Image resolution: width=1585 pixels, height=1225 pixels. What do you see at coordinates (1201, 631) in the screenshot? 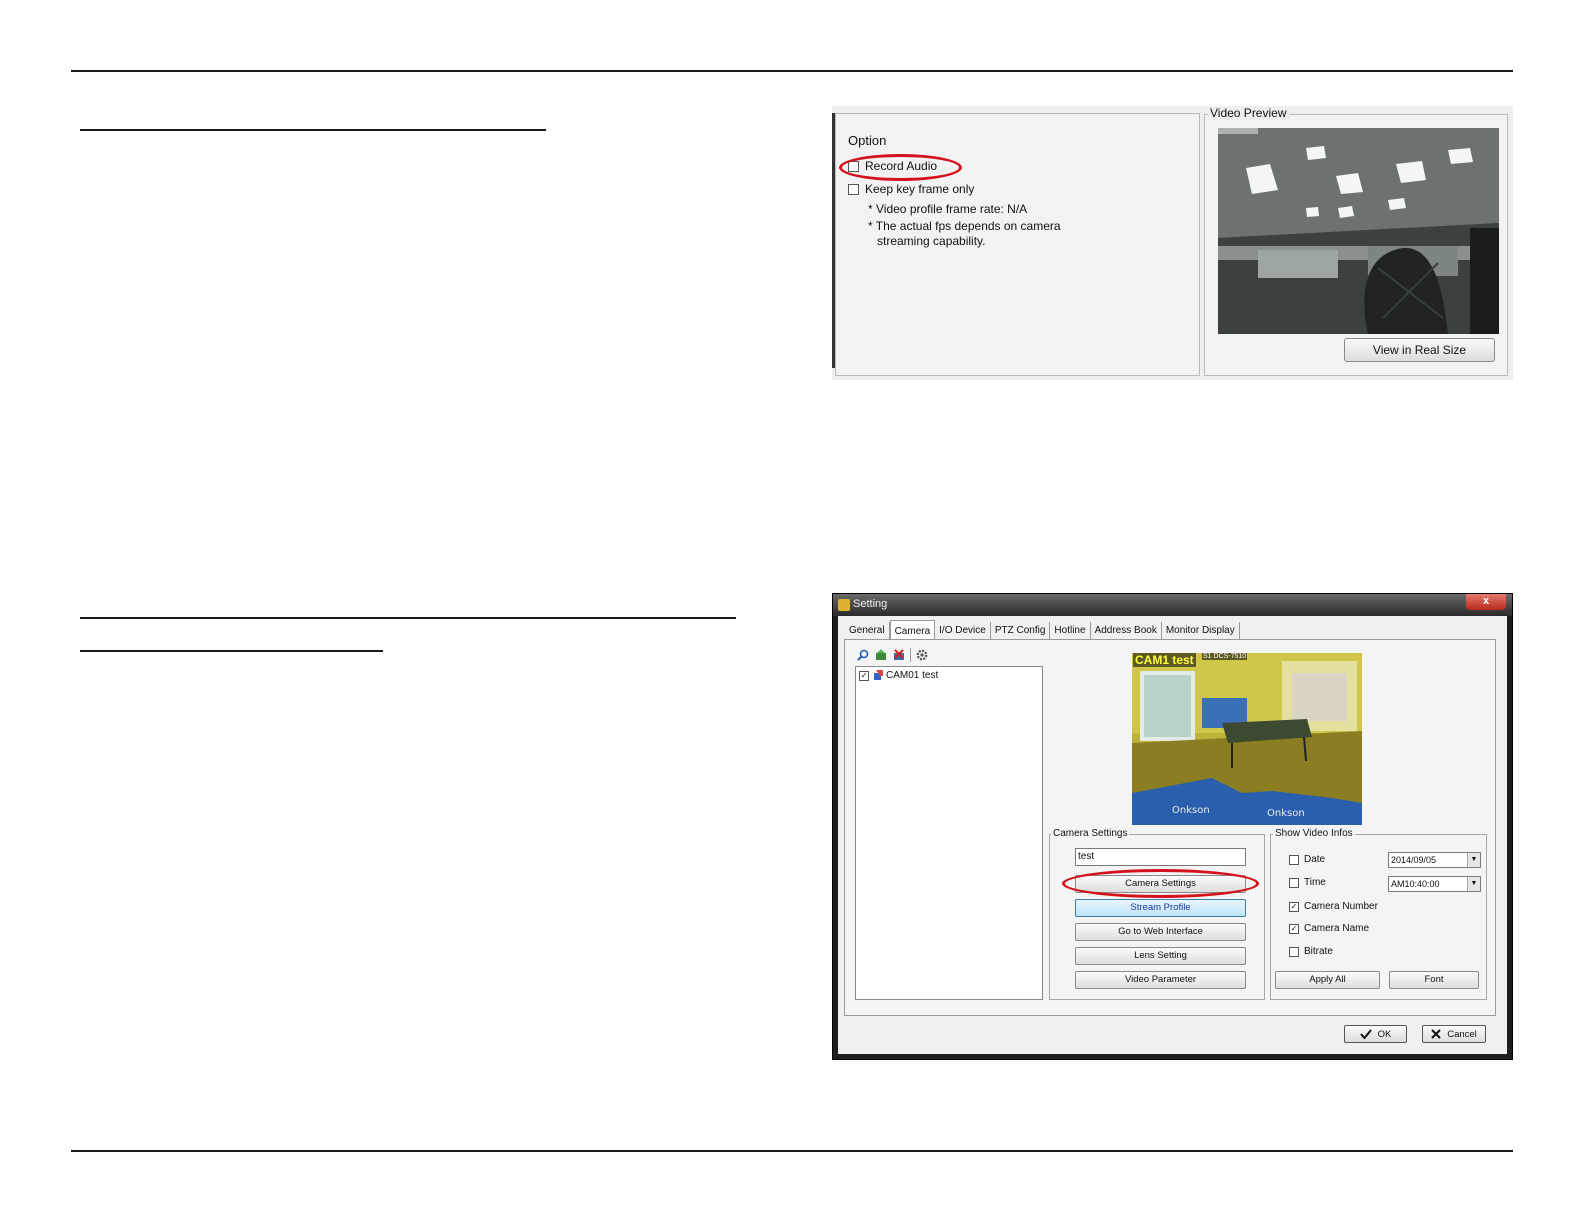
I see `tab-monitor-display: Monitor Display` at bounding box center [1201, 631].